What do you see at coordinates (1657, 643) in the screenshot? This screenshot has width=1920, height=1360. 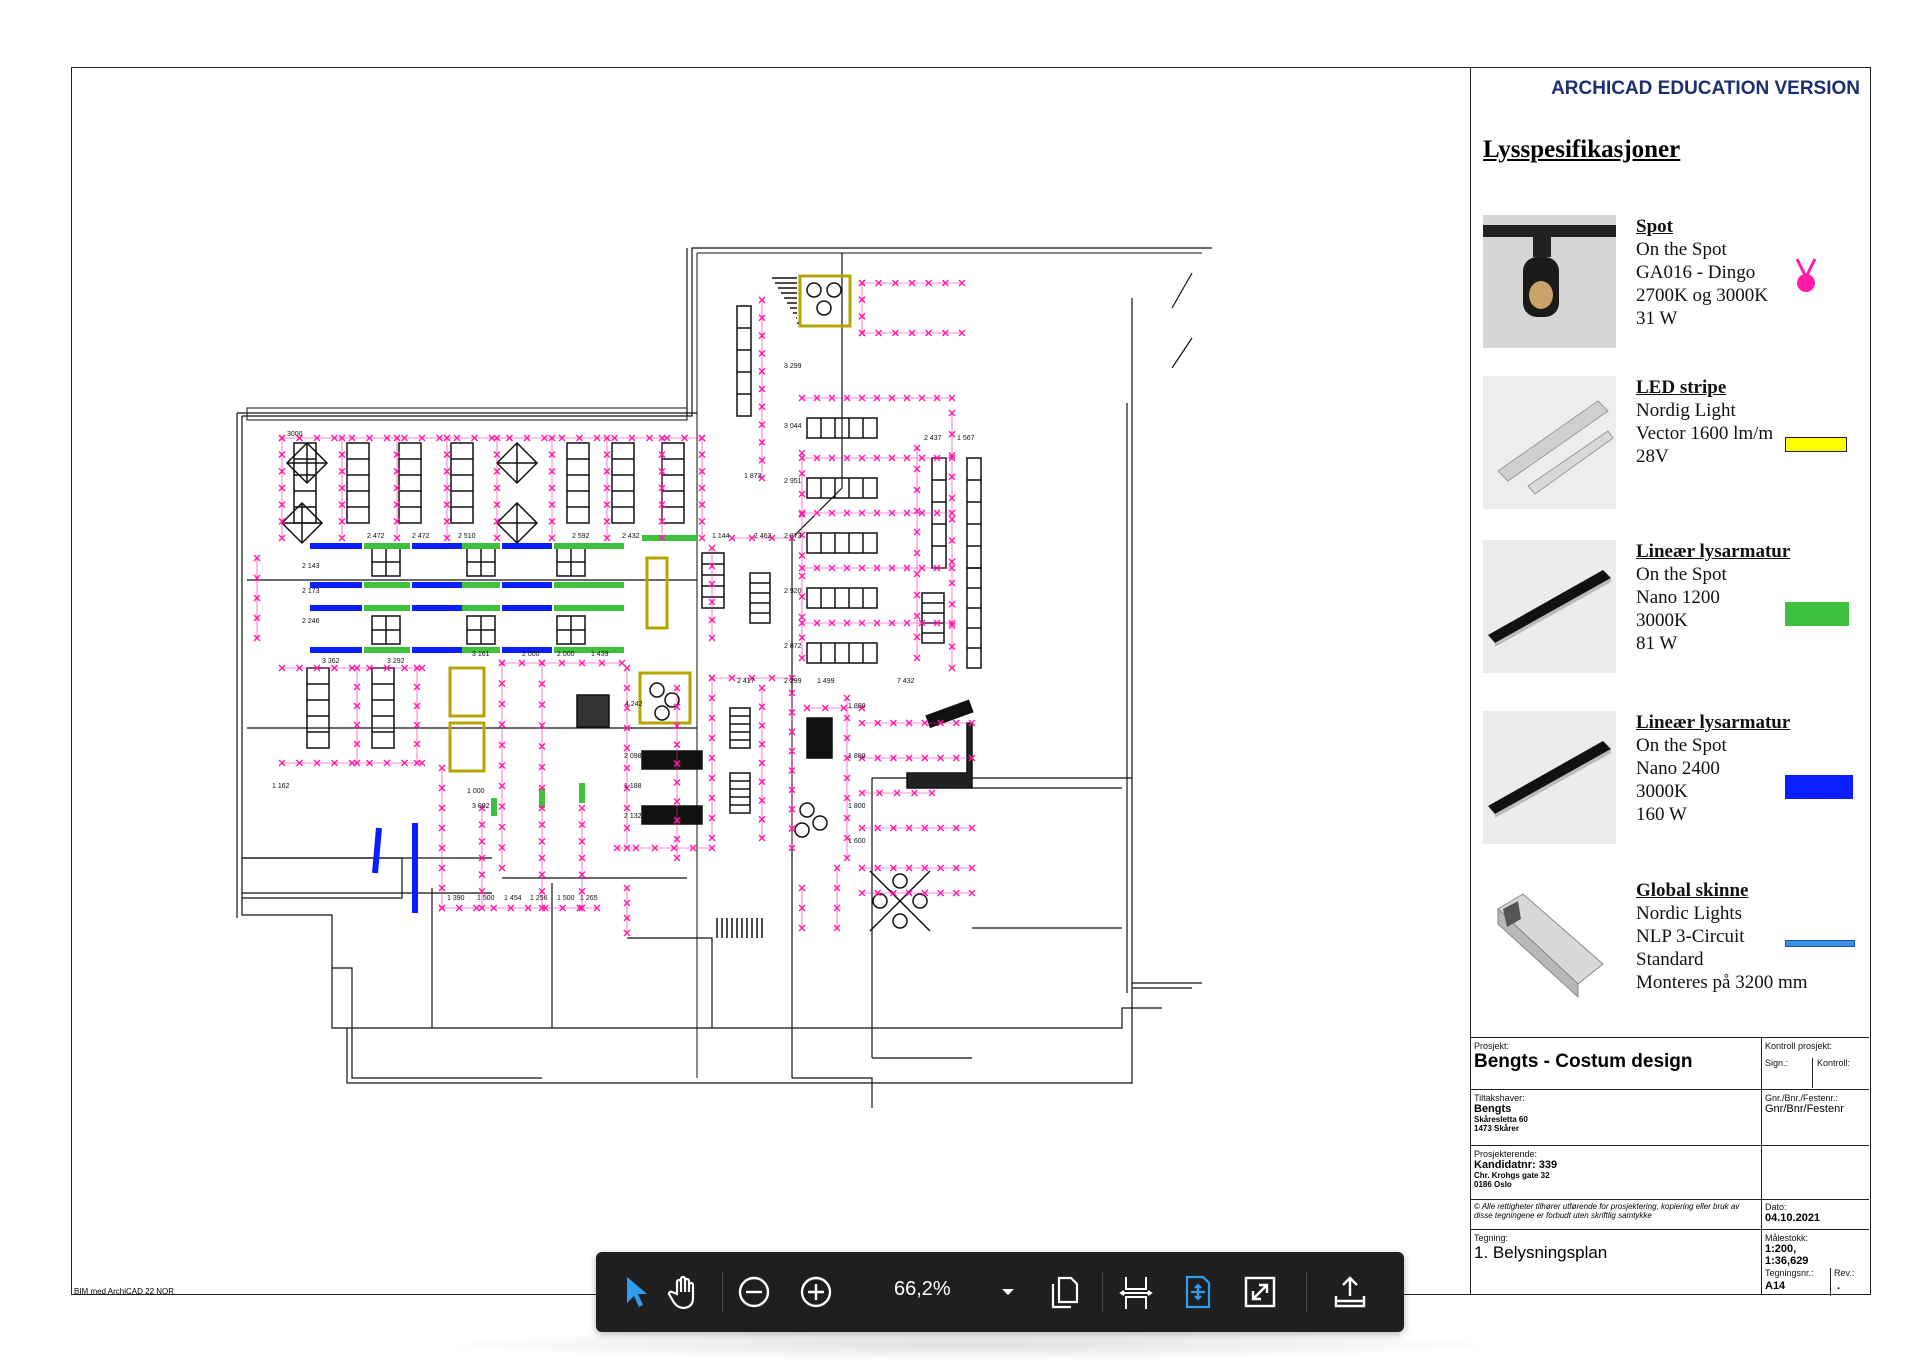 I see `spec-line: 81 W` at bounding box center [1657, 643].